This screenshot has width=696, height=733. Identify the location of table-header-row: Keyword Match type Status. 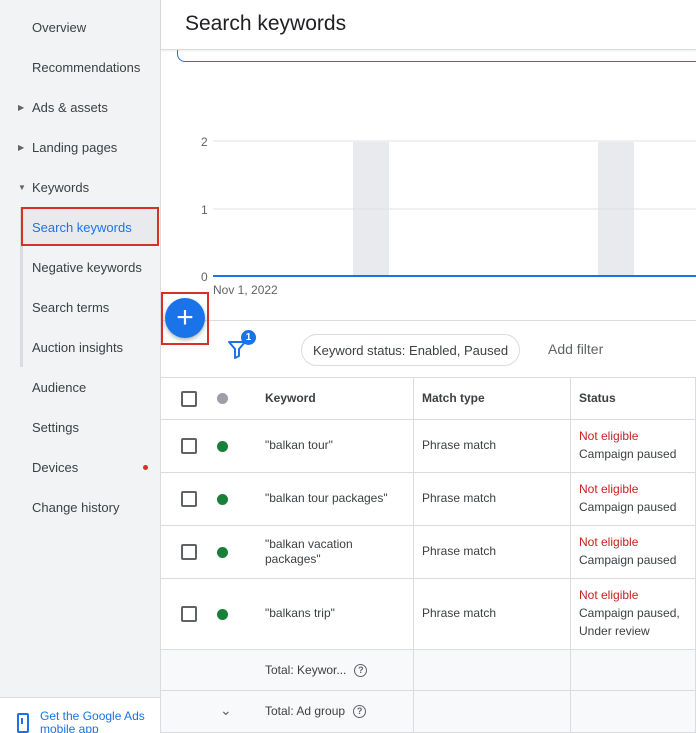
(428, 399).